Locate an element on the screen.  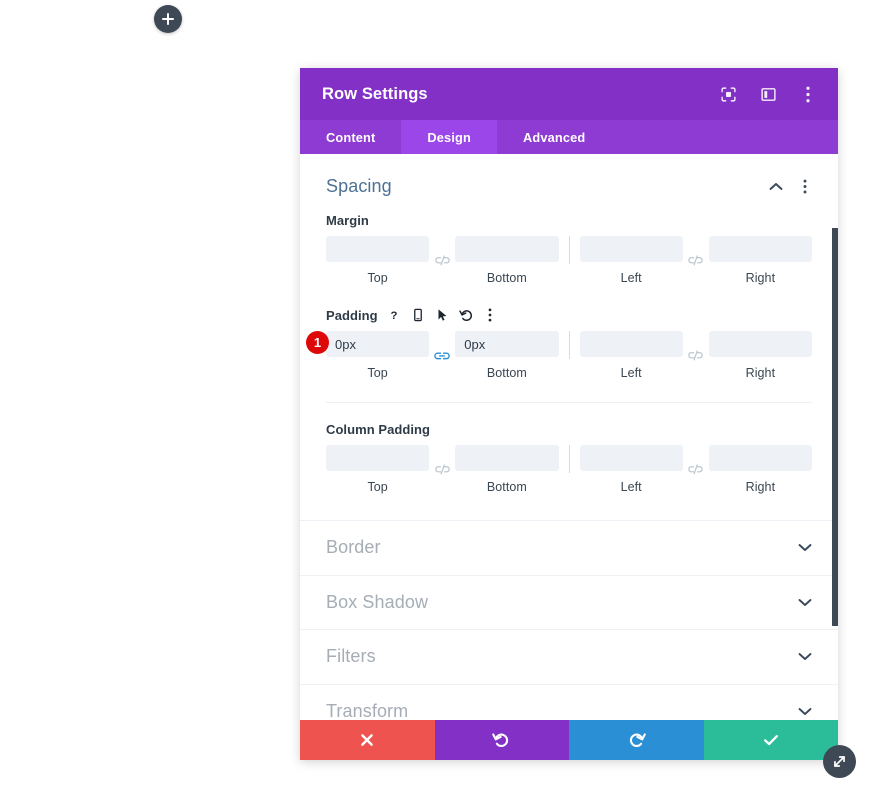
padding-left-caption: Left is located at coordinates (631, 373).